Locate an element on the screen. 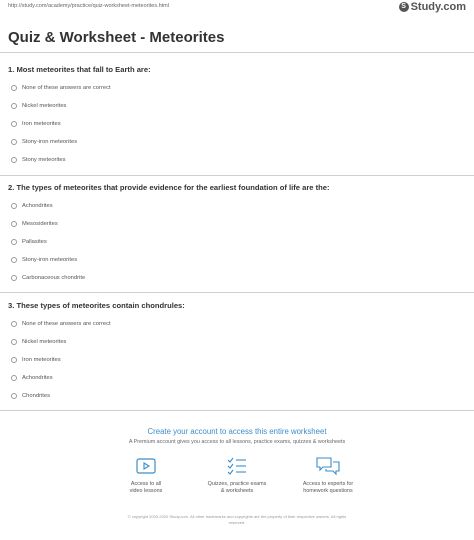 This screenshot has width=474, height=540. feature-label: Quizzes, practice exams & worksheets is located at coordinates (237, 488).